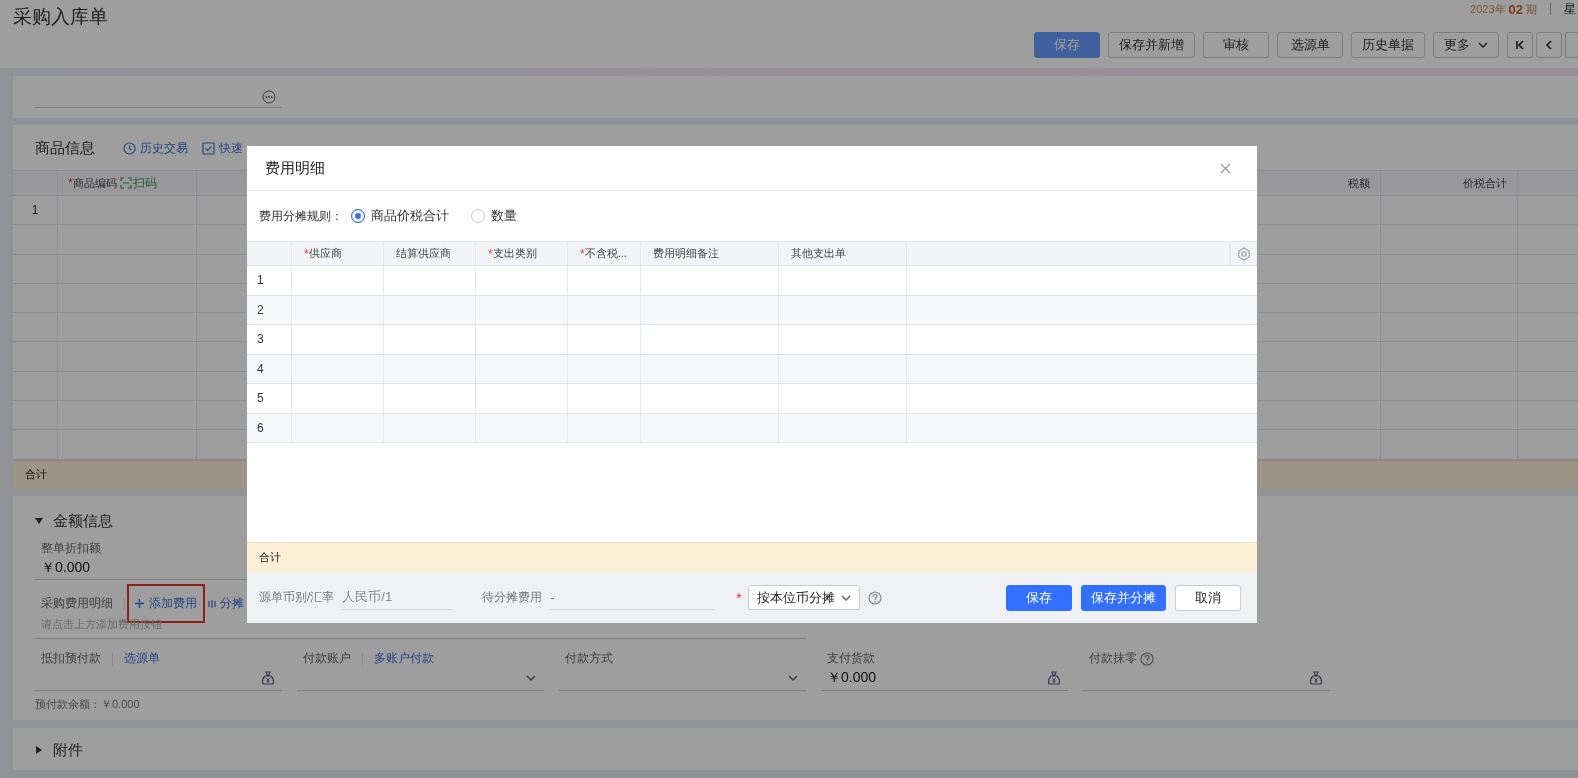 The height and width of the screenshot is (778, 1578). I want to click on column-header: 结算供应商, so click(423, 253).